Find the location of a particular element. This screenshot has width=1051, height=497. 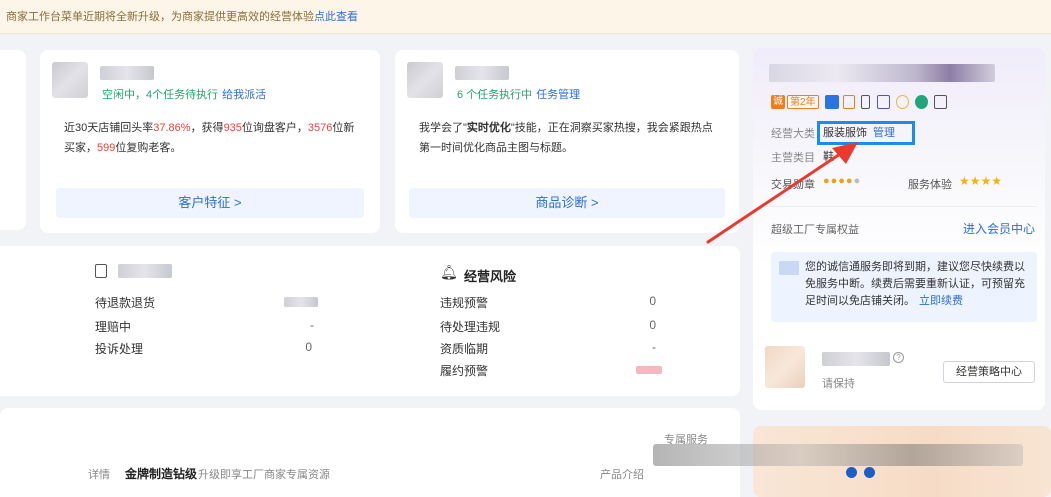

rights-title: 超级工厂专属权益 is located at coordinates (815, 230).